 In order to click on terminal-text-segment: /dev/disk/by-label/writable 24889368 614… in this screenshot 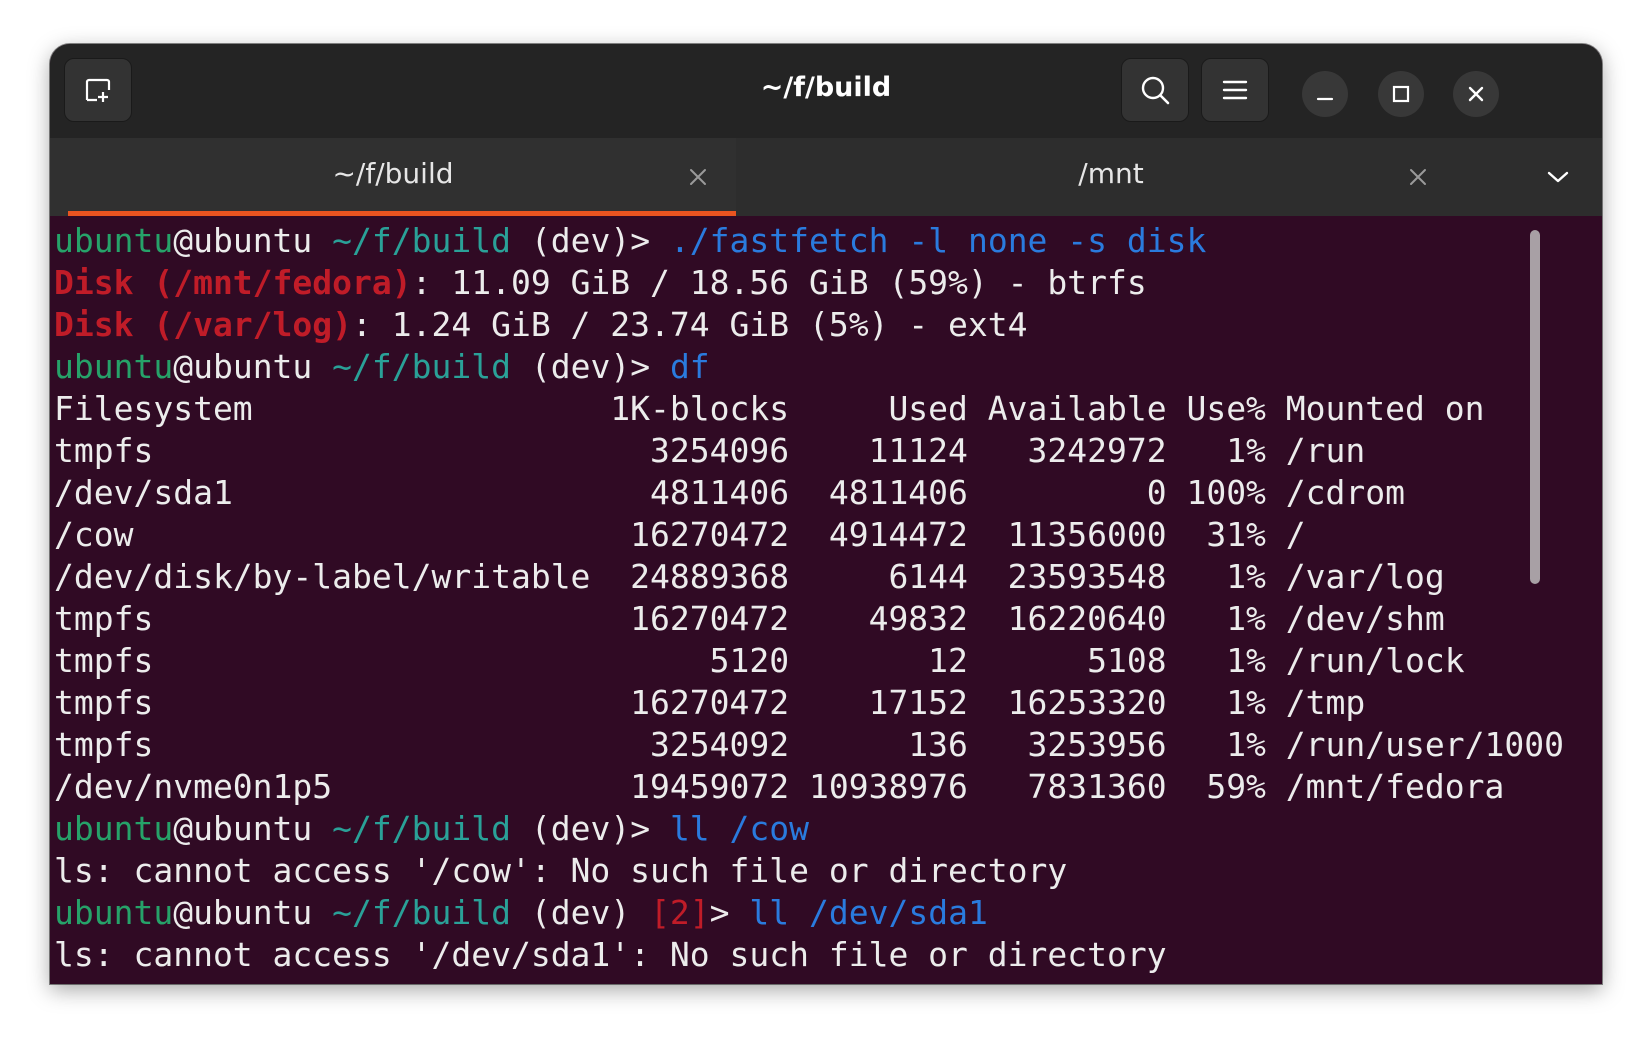, I will do `click(749, 576)`.